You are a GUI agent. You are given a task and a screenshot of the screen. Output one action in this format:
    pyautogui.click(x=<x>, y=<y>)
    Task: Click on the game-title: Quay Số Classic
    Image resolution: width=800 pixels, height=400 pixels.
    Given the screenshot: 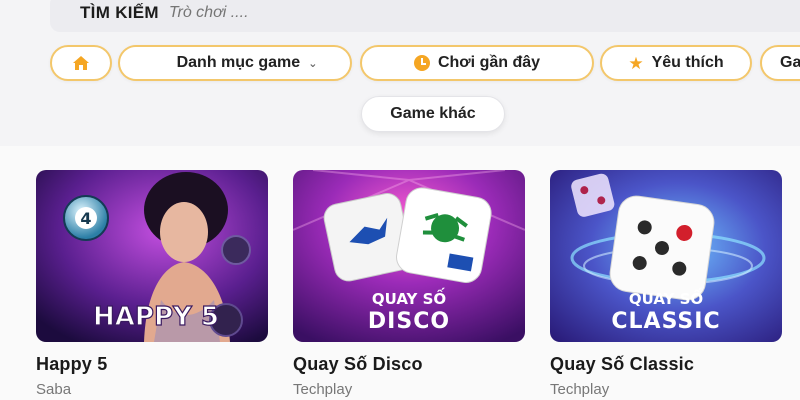 What is the action you would take?
    pyautogui.click(x=666, y=364)
    